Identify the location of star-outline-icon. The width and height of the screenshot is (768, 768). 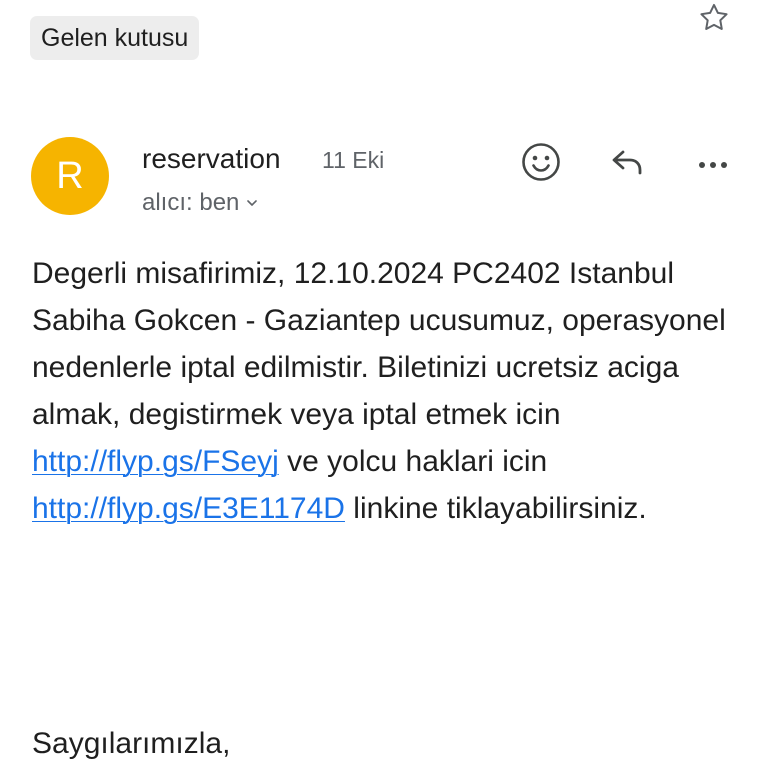
(714, 16).